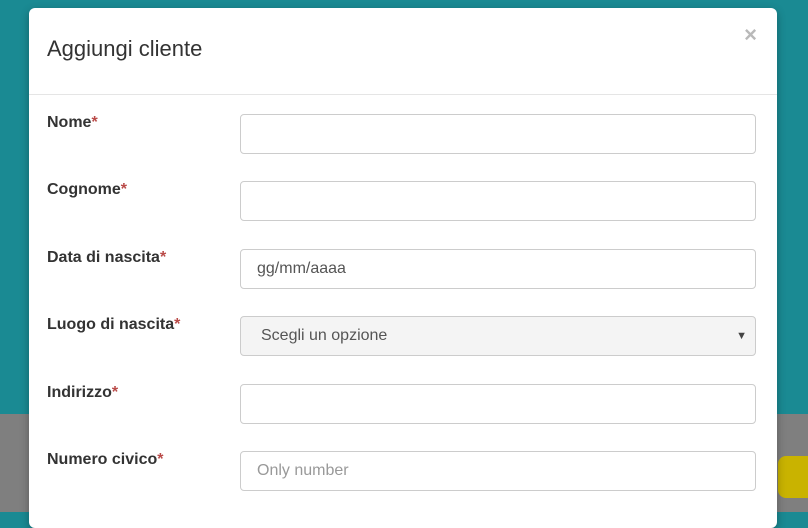 This screenshot has width=808, height=528. I want to click on field-label: Cognome*, so click(87, 189).